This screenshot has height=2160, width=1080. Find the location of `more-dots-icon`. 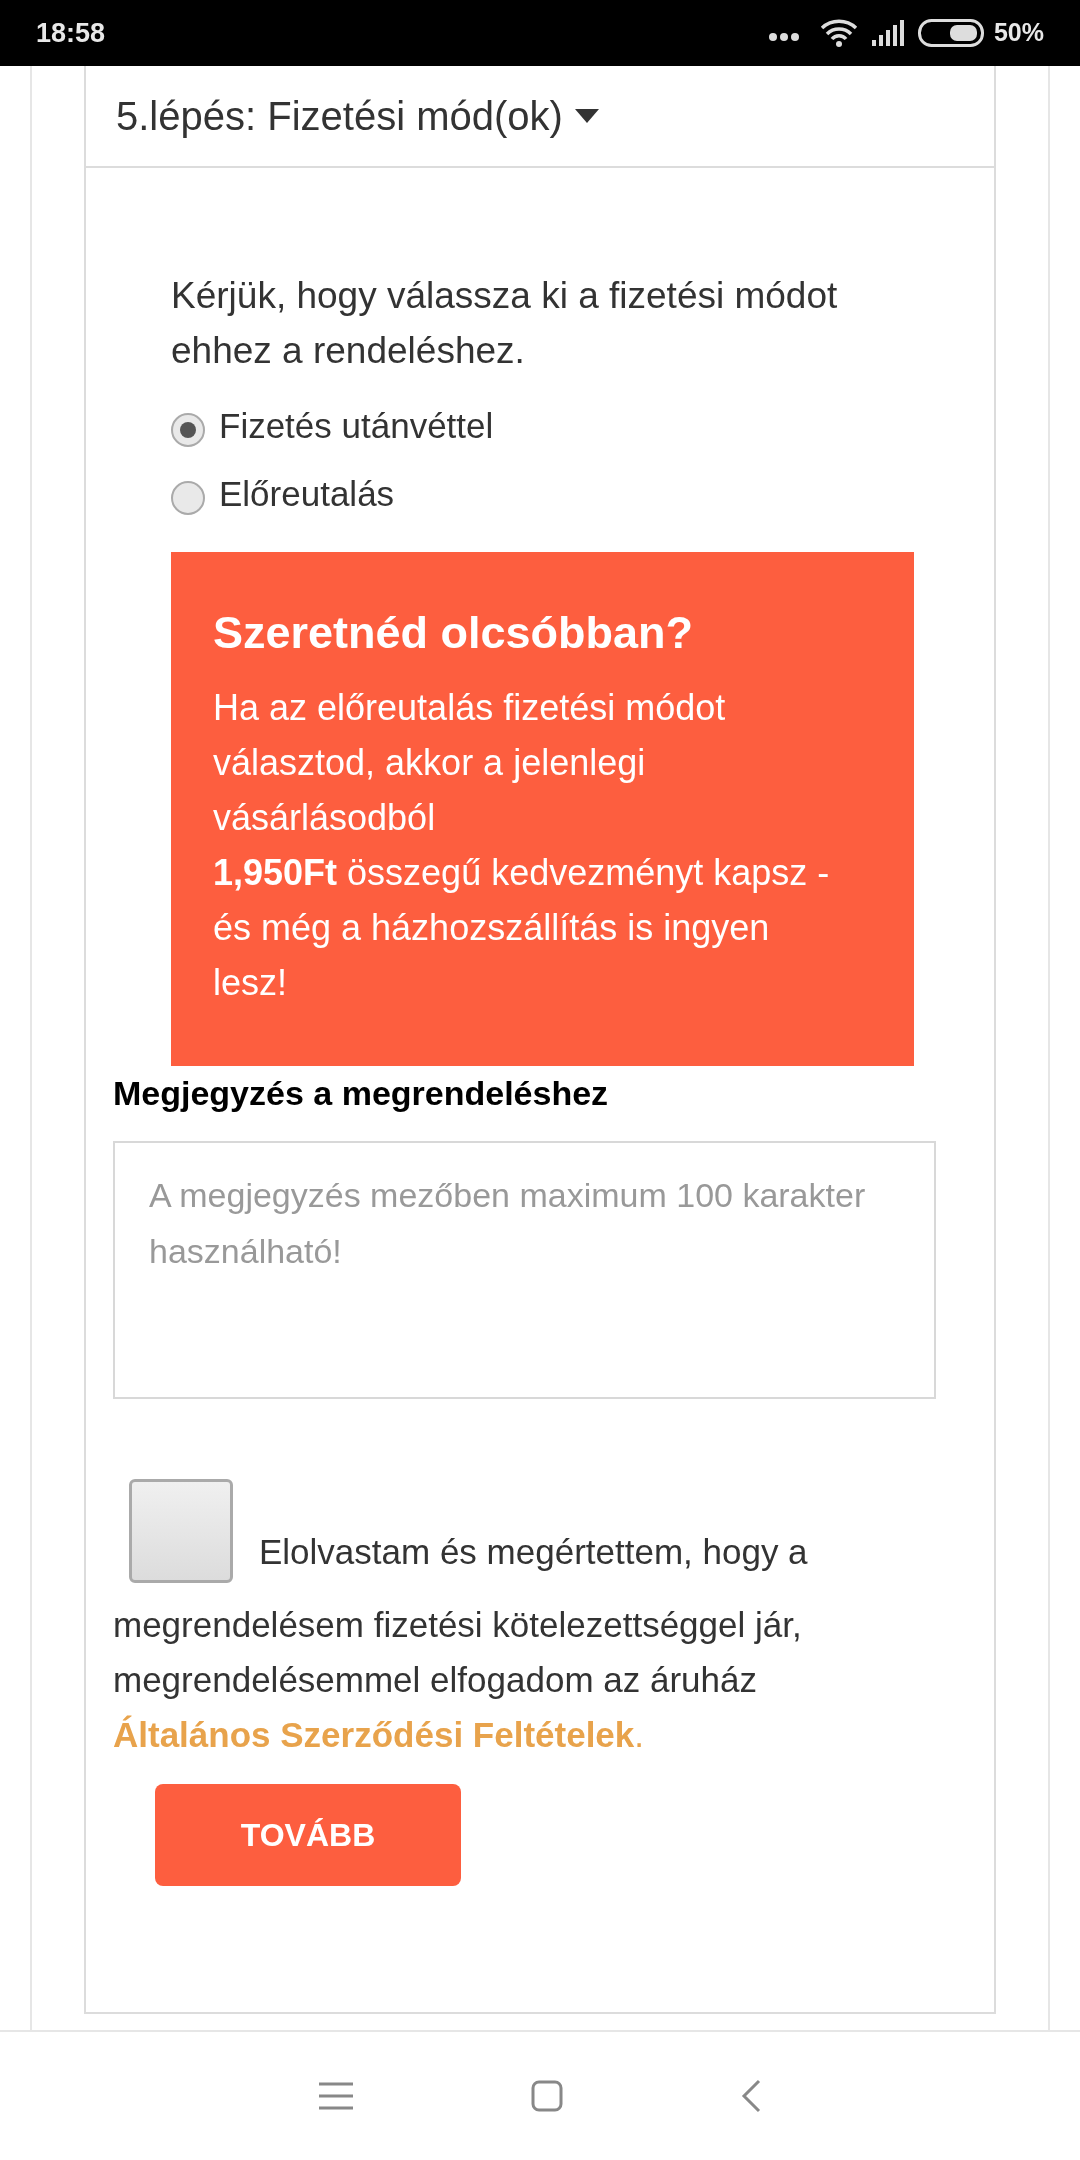

more-dots-icon is located at coordinates (783, 37).